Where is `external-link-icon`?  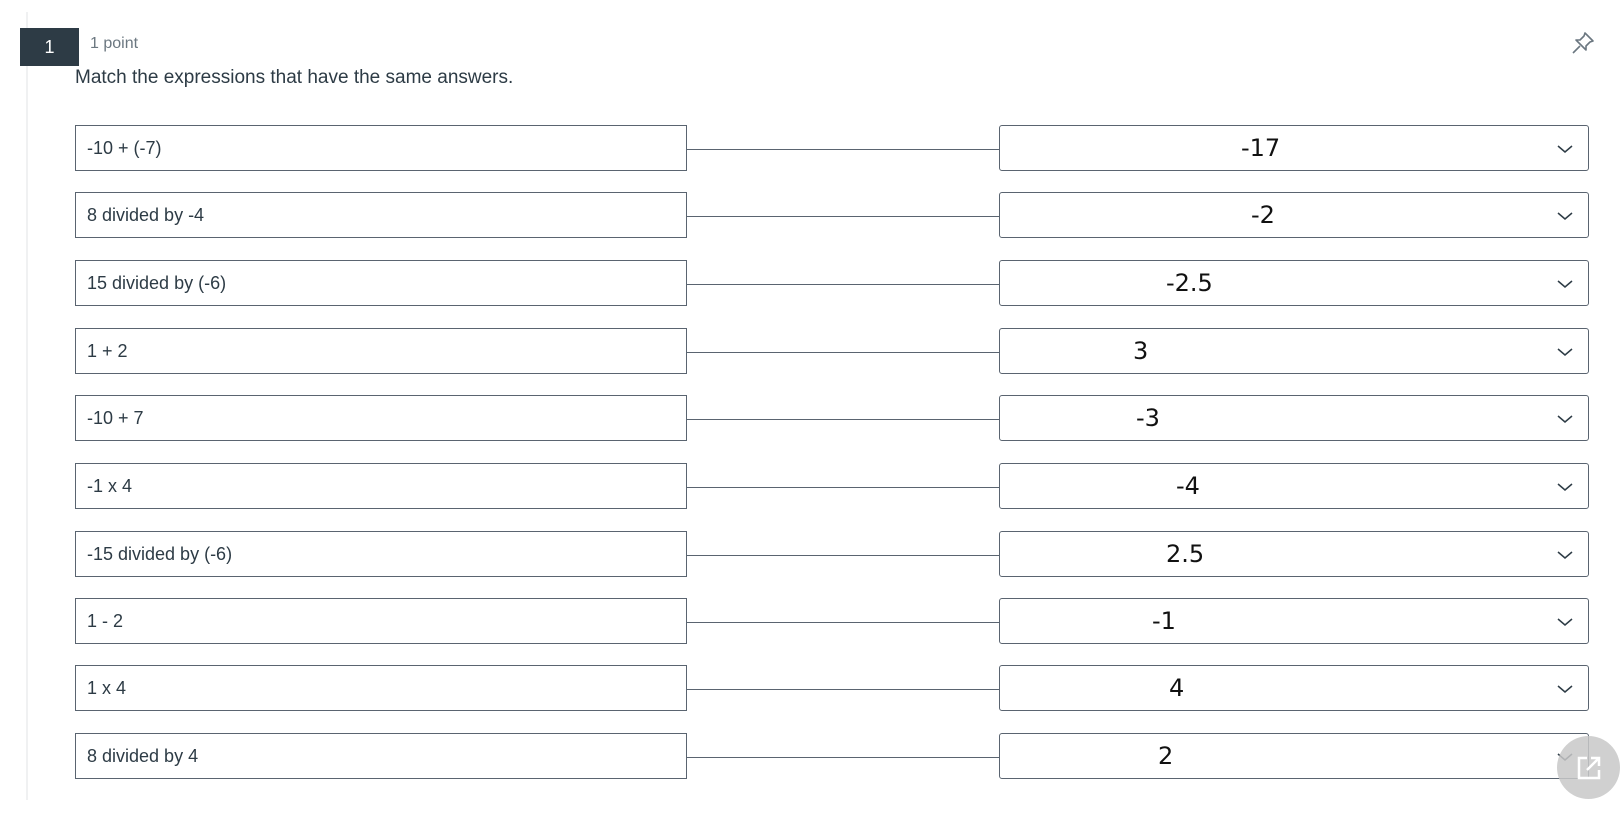 external-link-icon is located at coordinates (1589, 768).